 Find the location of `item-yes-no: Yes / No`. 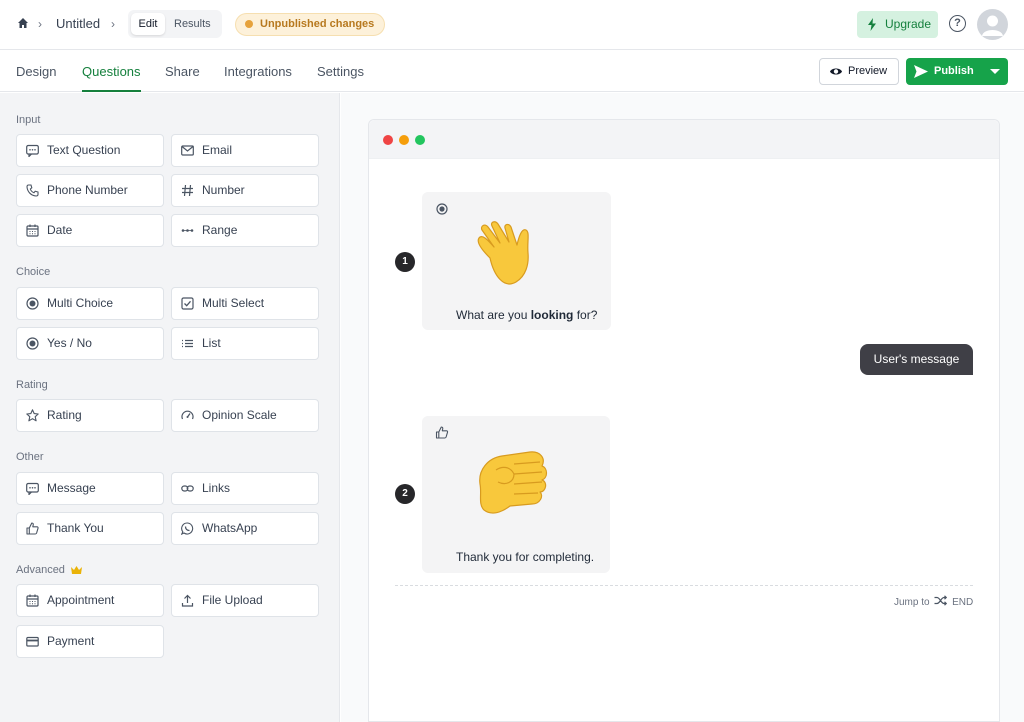

item-yes-no: Yes / No is located at coordinates (90, 343).